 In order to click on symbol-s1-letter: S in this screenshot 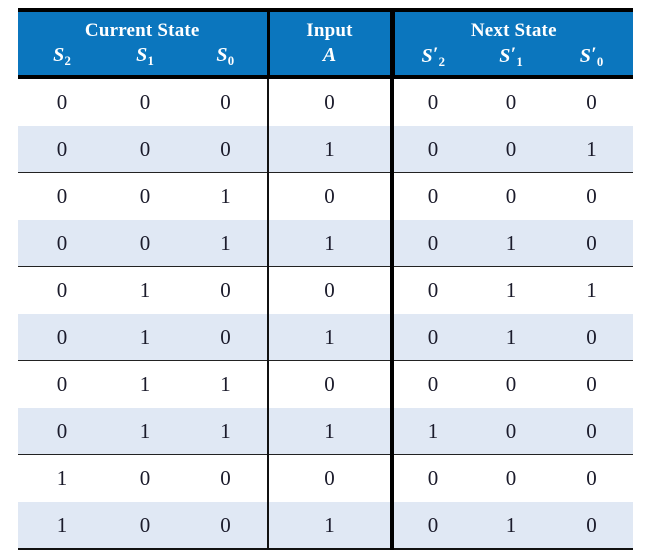, I will do `click(142, 55)`.